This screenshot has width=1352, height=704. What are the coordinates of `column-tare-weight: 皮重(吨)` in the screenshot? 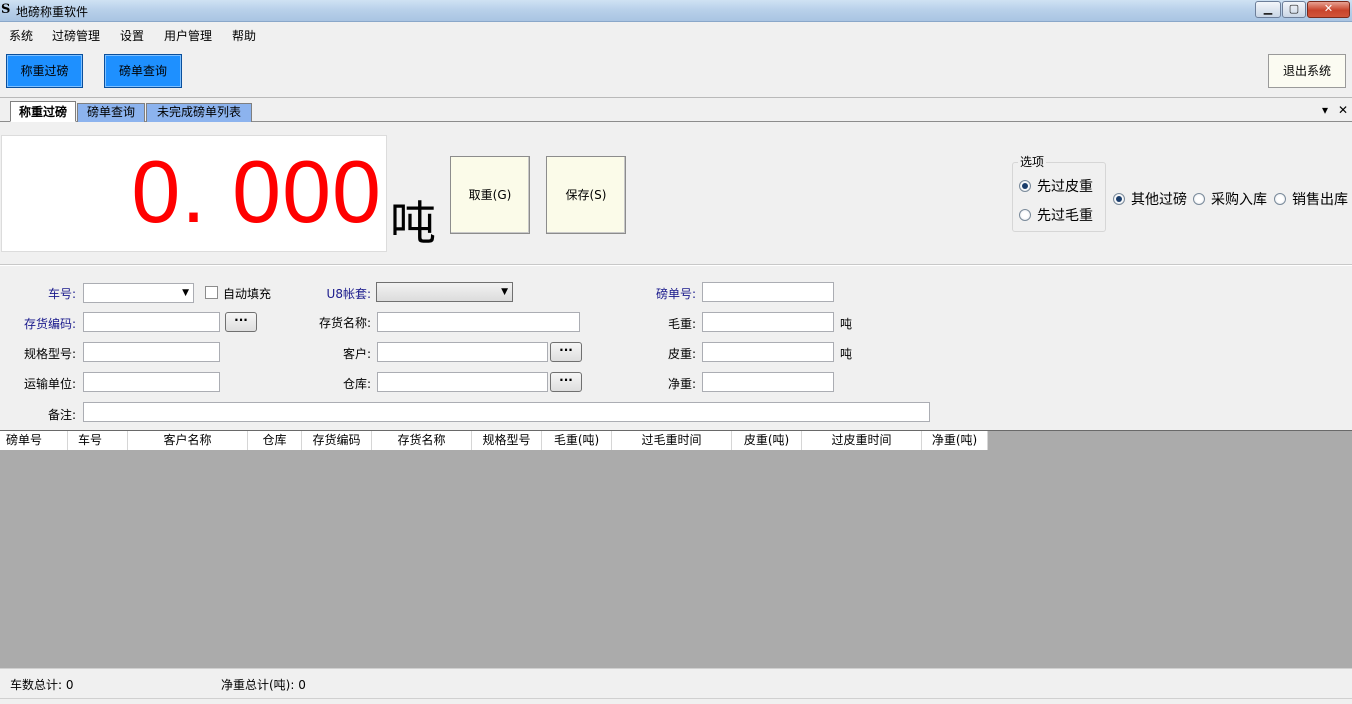 It's located at (767, 440).